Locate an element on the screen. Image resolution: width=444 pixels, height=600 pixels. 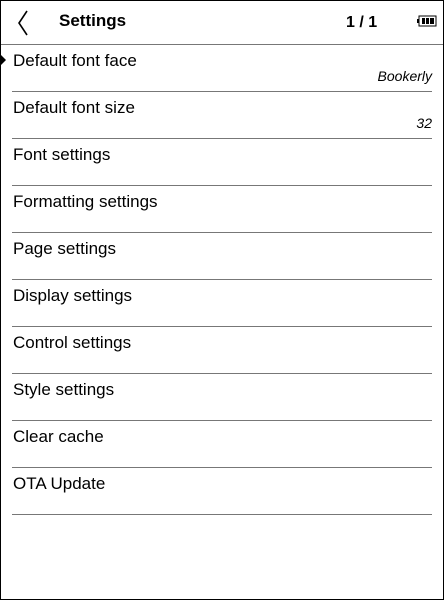
setting-label: Clear cache is located at coordinates (58, 436).